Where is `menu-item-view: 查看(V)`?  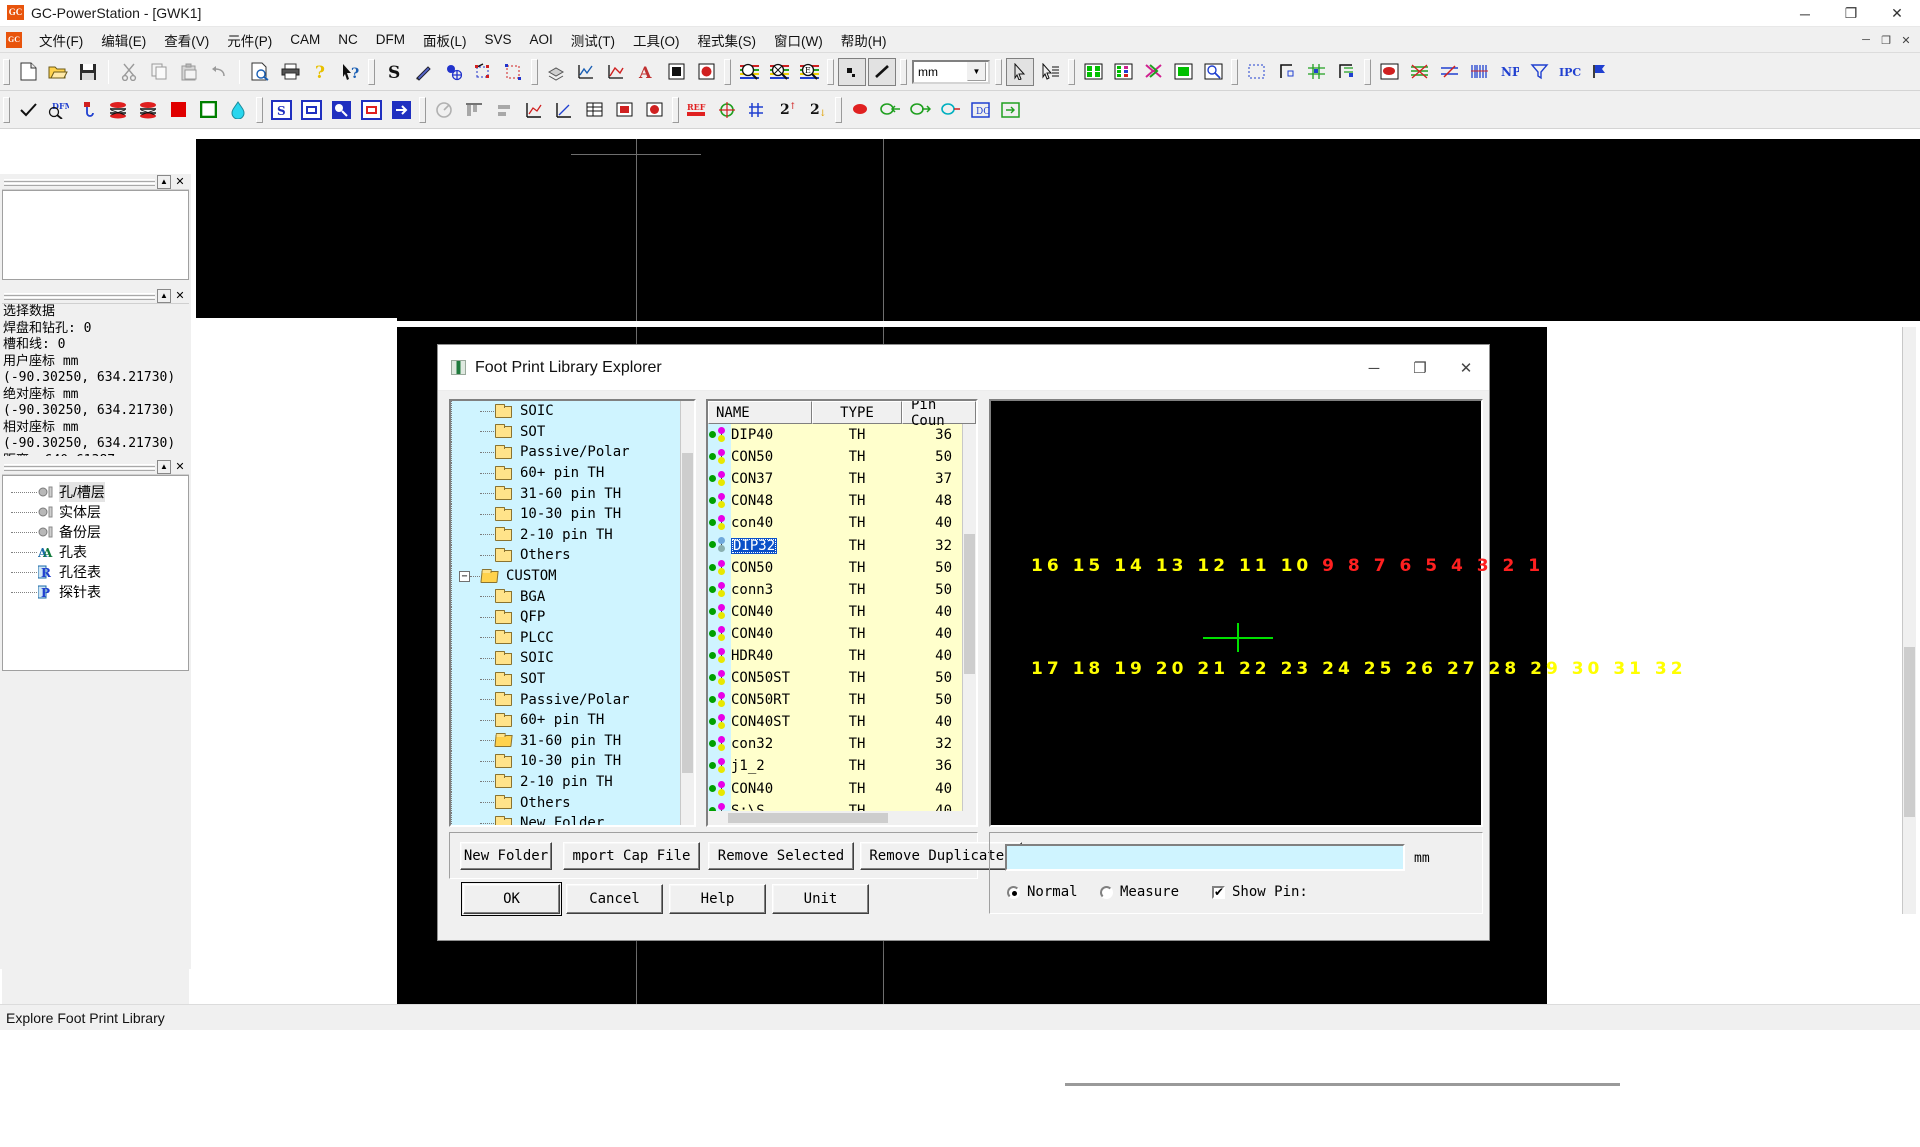 menu-item-view: 查看(V) is located at coordinates (186, 40).